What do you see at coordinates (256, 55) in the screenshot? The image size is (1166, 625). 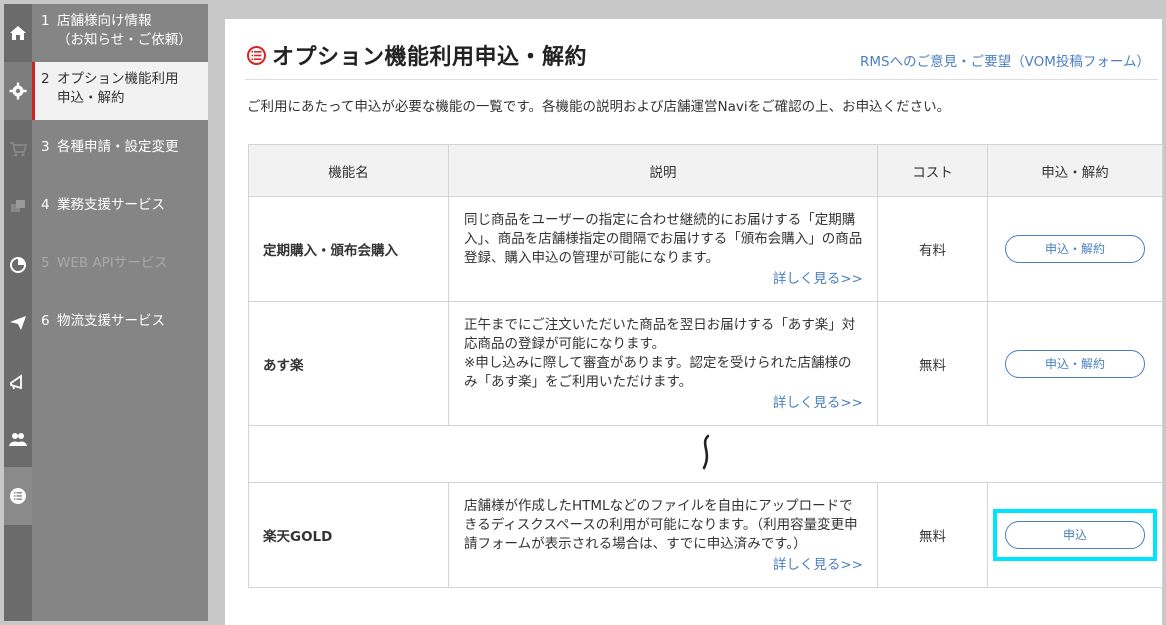 I see `list-circle-icon` at bounding box center [256, 55].